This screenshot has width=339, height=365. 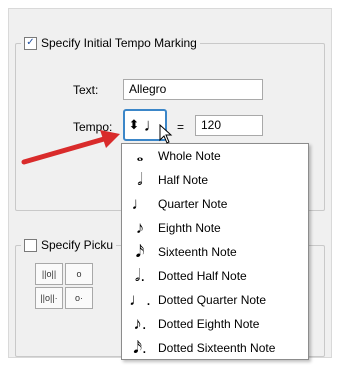 What do you see at coordinates (30, 245) in the screenshot?
I see `specify-pickup-checkbox` at bounding box center [30, 245].